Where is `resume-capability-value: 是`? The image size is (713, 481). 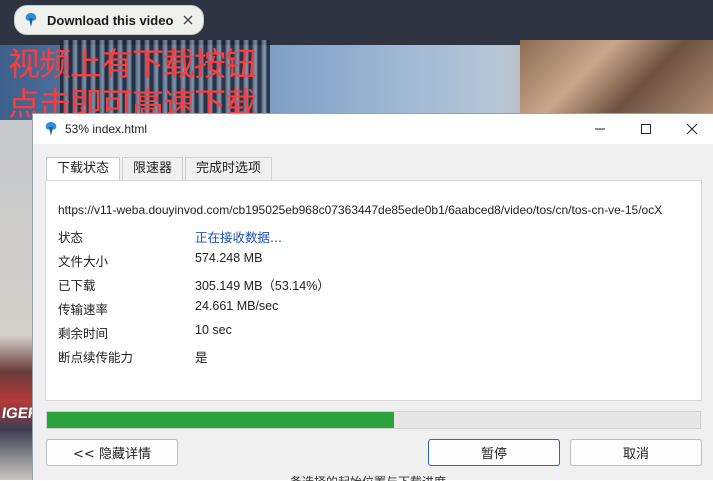 resume-capability-value: 是 is located at coordinates (201, 358).